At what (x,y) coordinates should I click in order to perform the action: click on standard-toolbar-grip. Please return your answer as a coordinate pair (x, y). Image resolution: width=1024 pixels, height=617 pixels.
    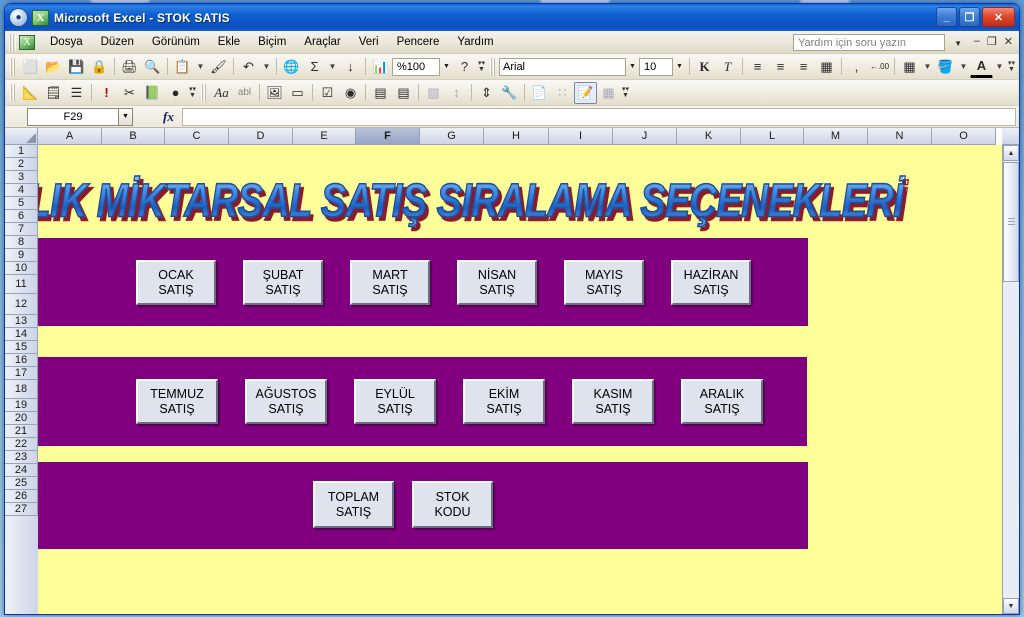
    Looking at the image, I should click on (13, 66).